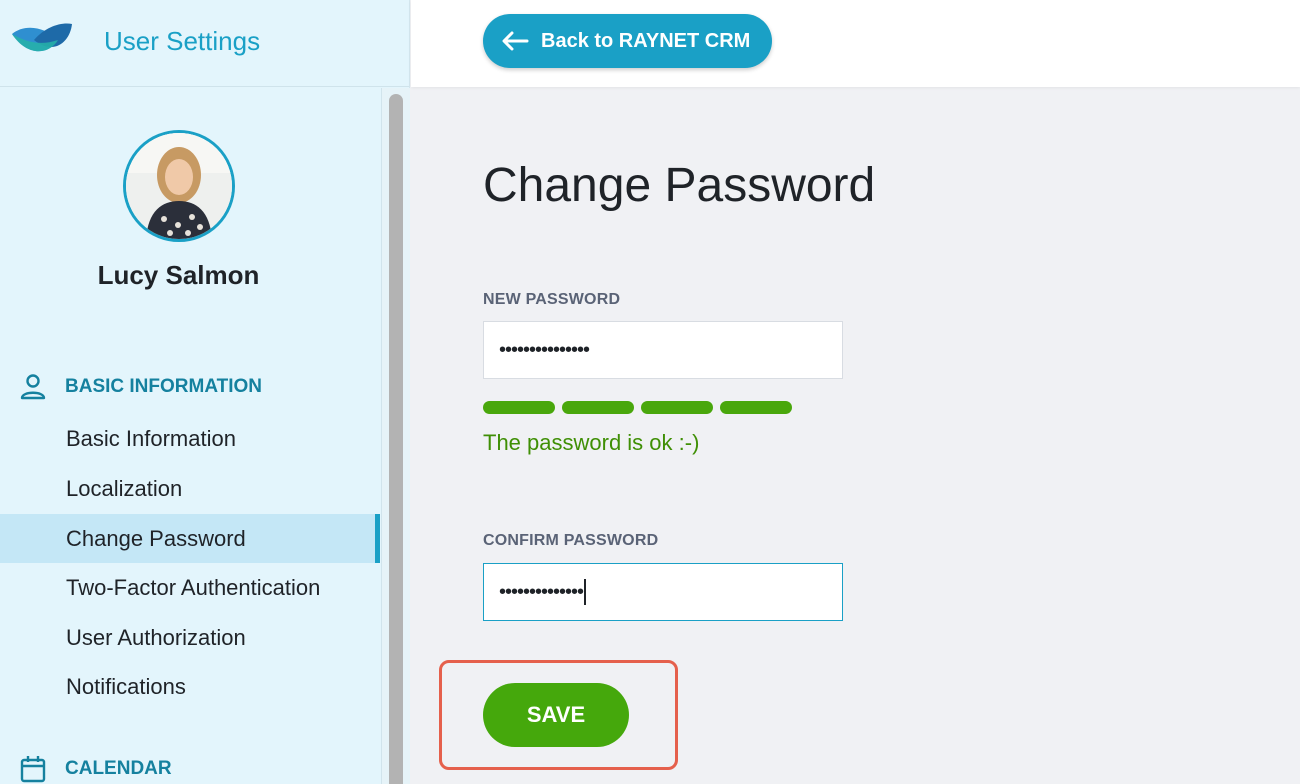 The height and width of the screenshot is (784, 1300). I want to click on section-label: BASIC INFORMATION, so click(164, 386).